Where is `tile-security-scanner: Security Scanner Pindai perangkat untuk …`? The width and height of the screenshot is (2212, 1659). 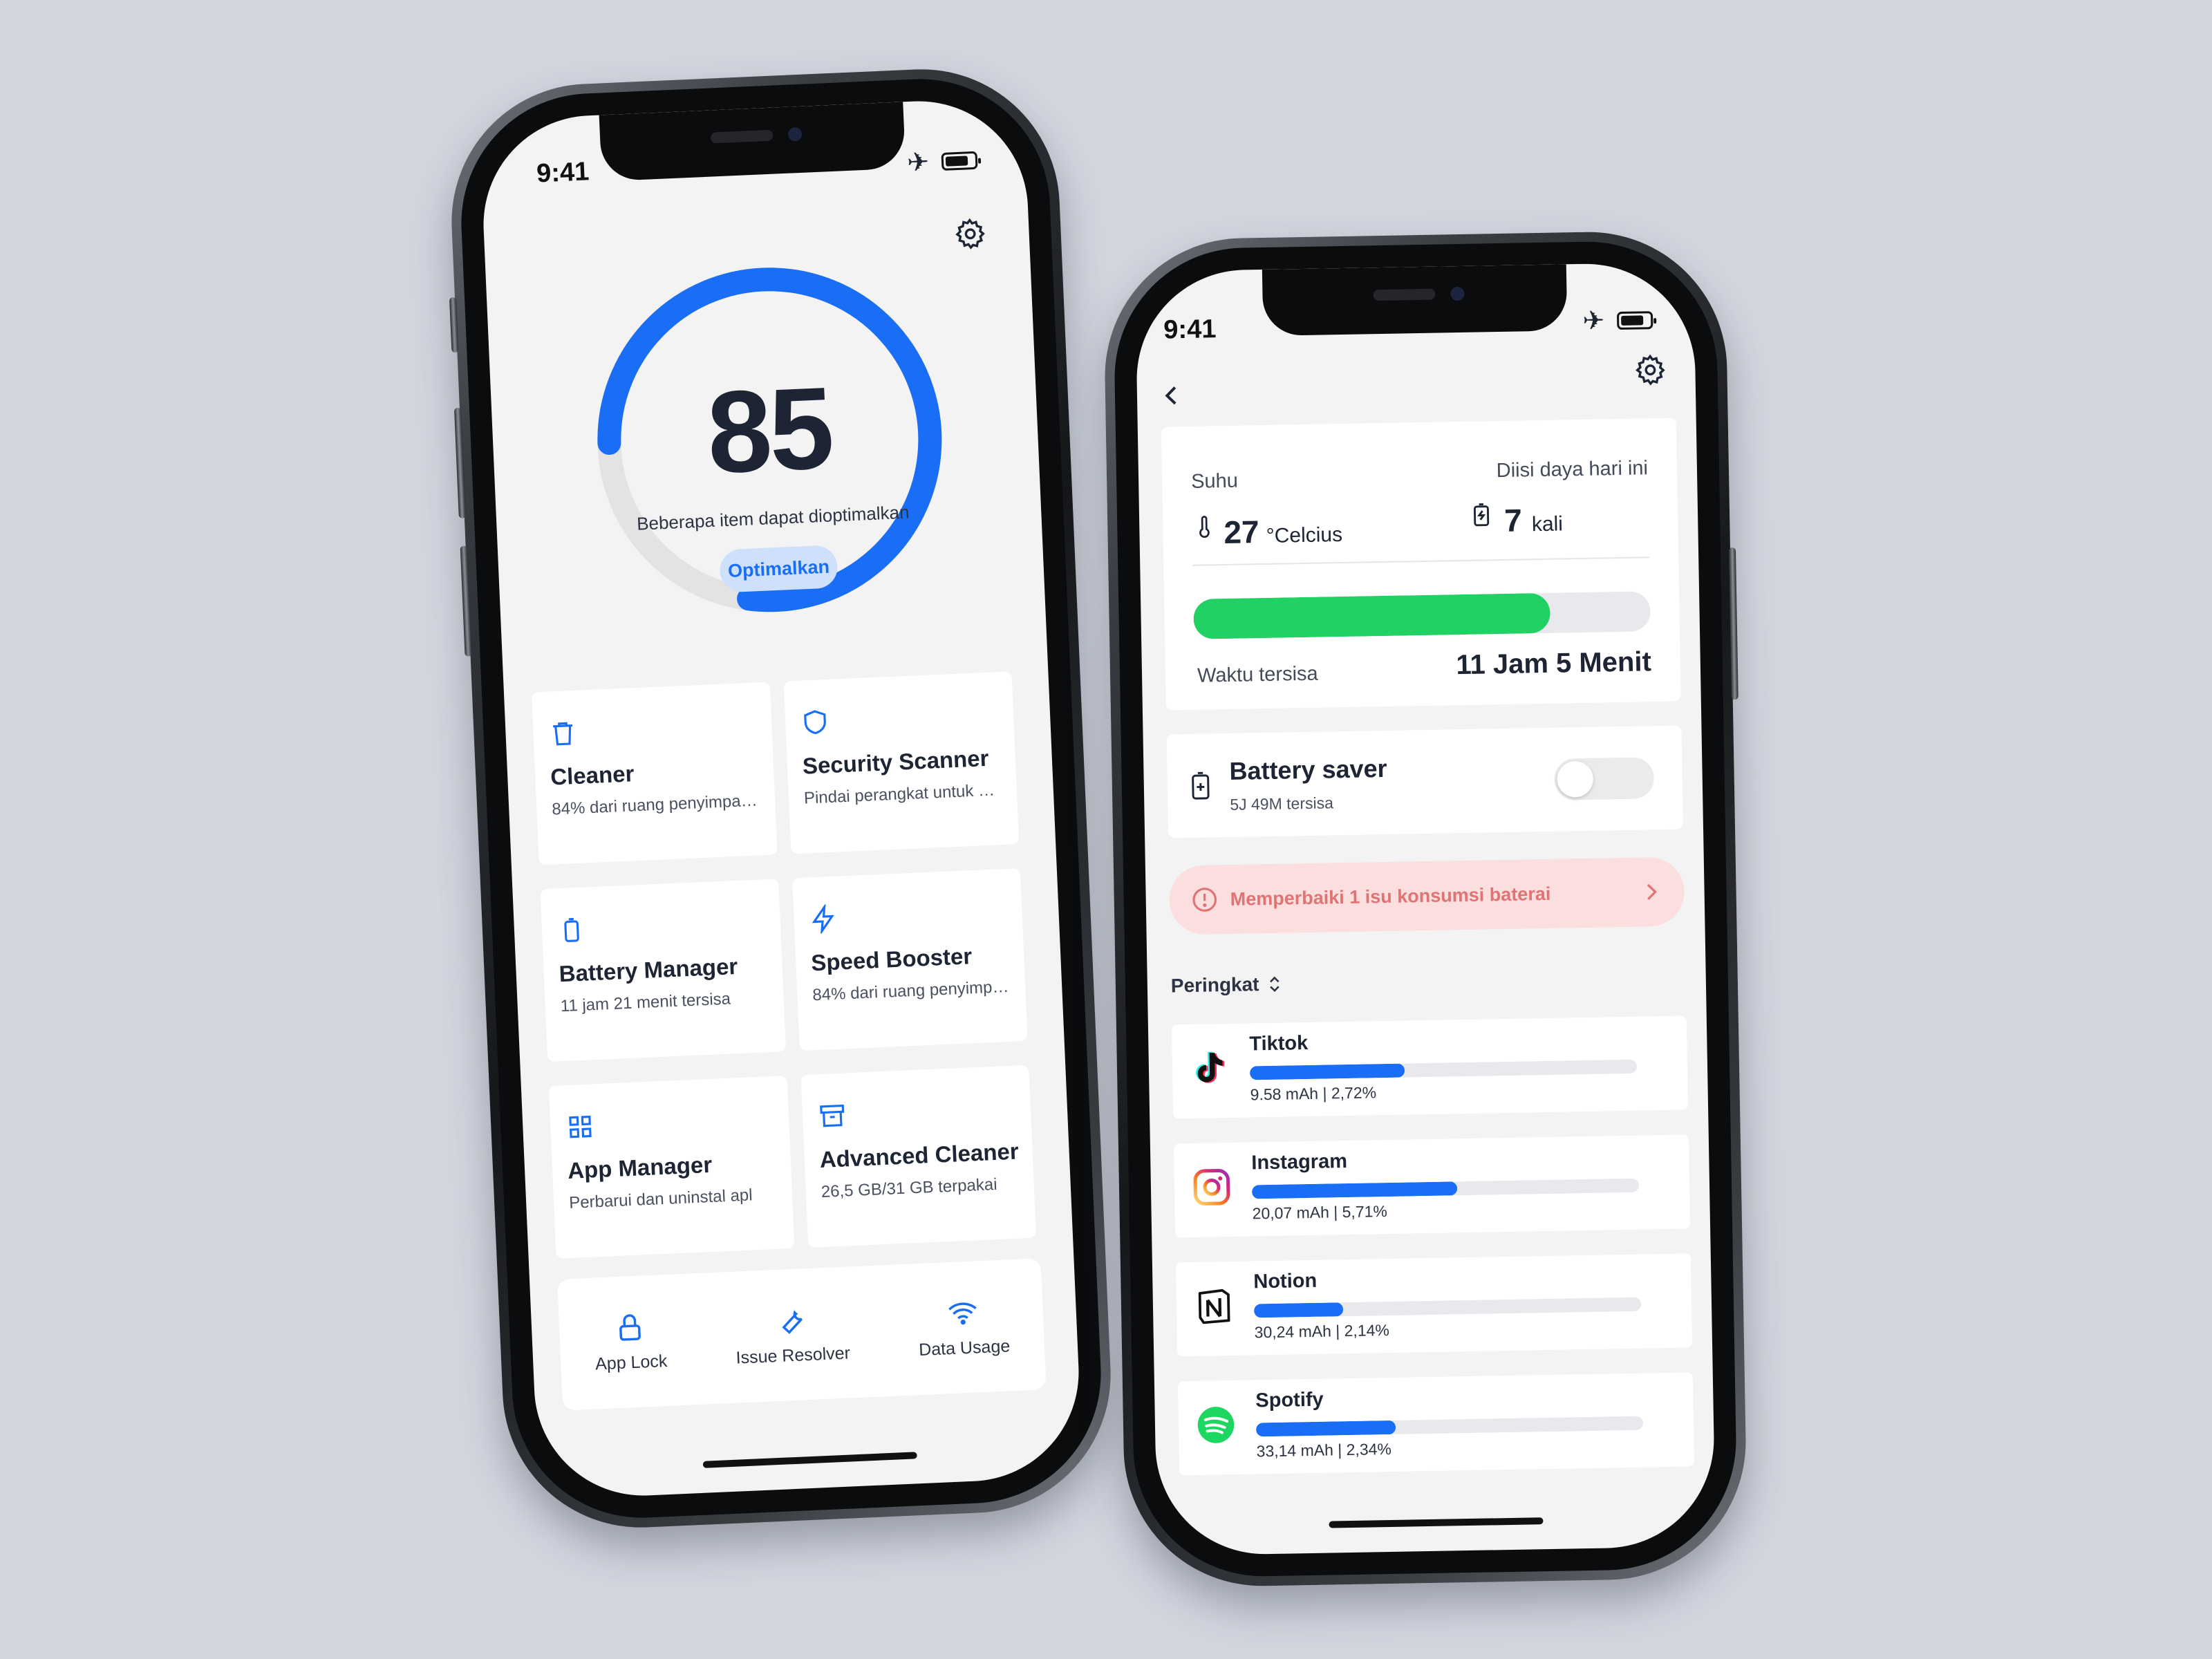
tile-security-scanner: Security Scanner Pindai perangkat untuk … is located at coordinates (901, 763).